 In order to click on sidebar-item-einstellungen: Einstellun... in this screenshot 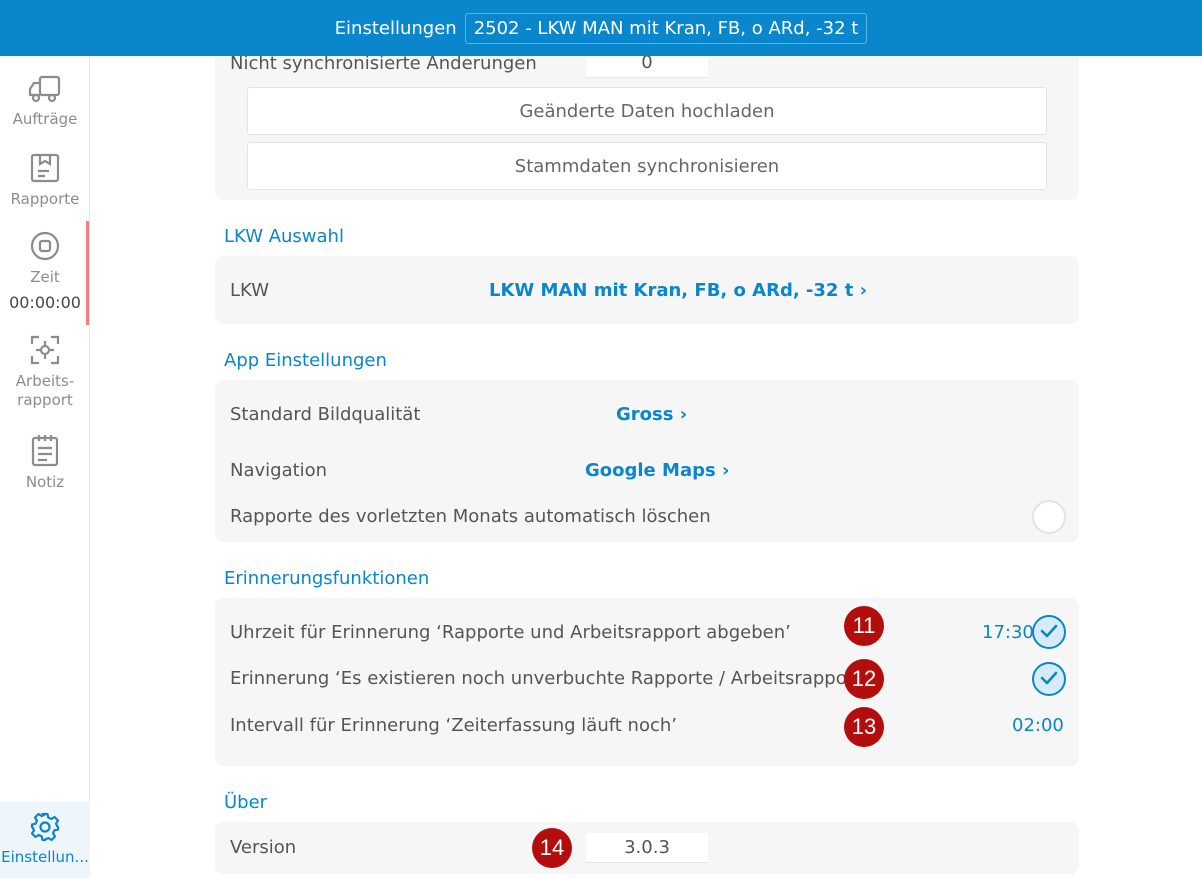, I will do `click(45, 840)`.